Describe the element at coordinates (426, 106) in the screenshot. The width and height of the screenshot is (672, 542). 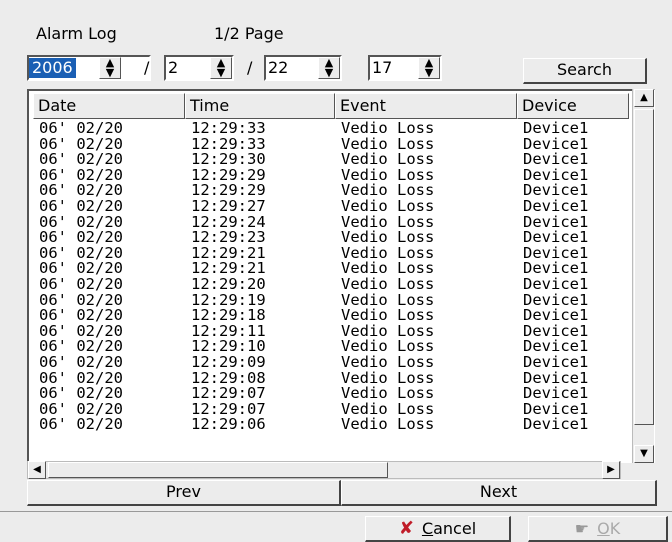
I see `column-header-event: Event` at that location.